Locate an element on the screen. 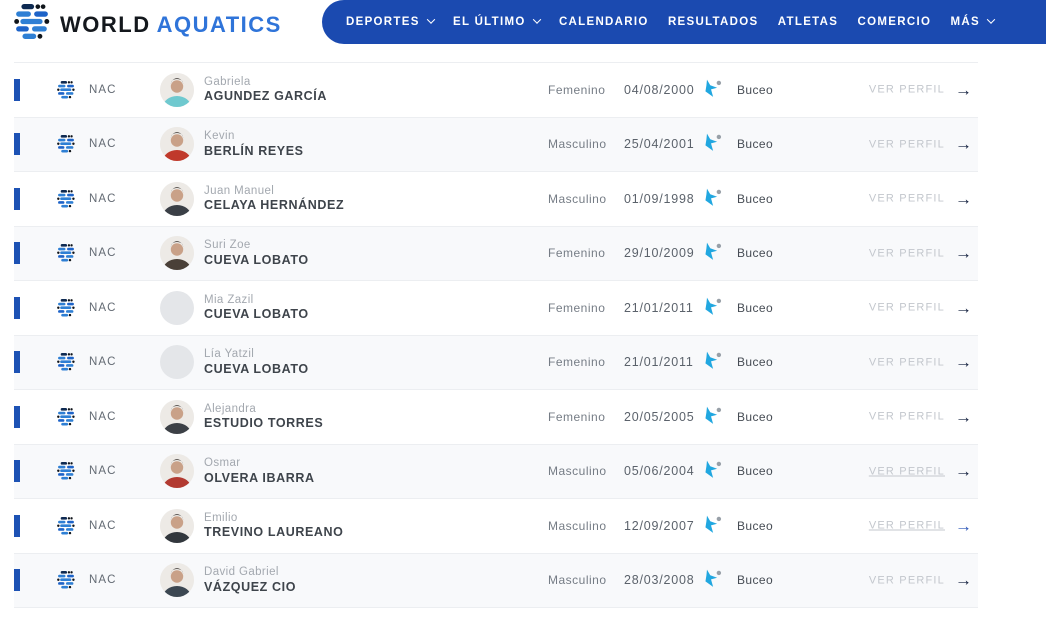 The width and height of the screenshot is (1046, 620). athlete-name: Lía Yatzil CUEVA LOBATO is located at coordinates (256, 362).